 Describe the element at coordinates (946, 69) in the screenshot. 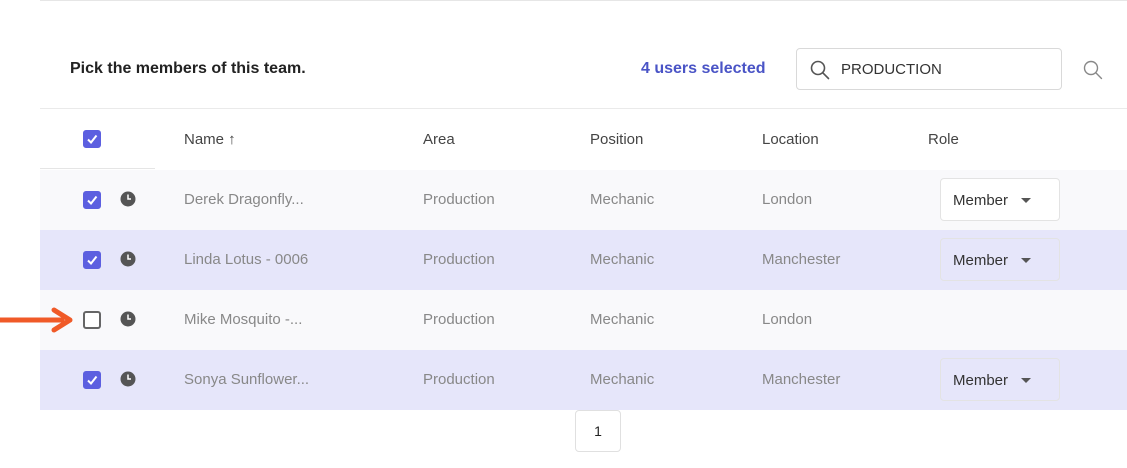

I see `search-input` at that location.